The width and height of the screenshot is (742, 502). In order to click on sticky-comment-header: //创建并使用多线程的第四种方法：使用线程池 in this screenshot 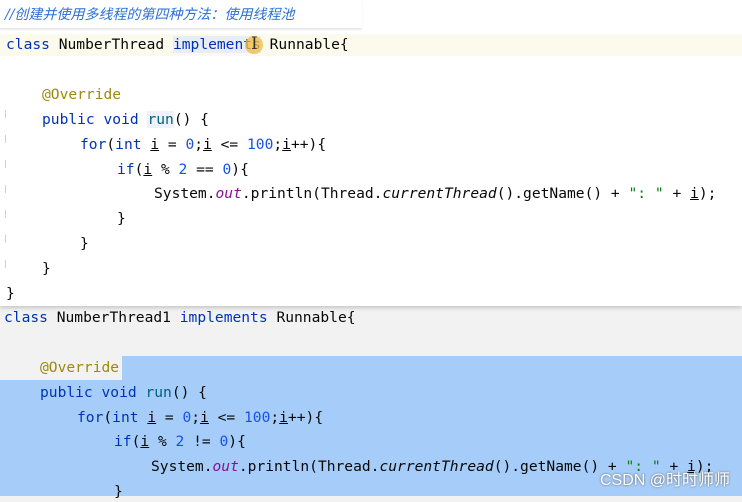, I will do `click(181, 14)`.